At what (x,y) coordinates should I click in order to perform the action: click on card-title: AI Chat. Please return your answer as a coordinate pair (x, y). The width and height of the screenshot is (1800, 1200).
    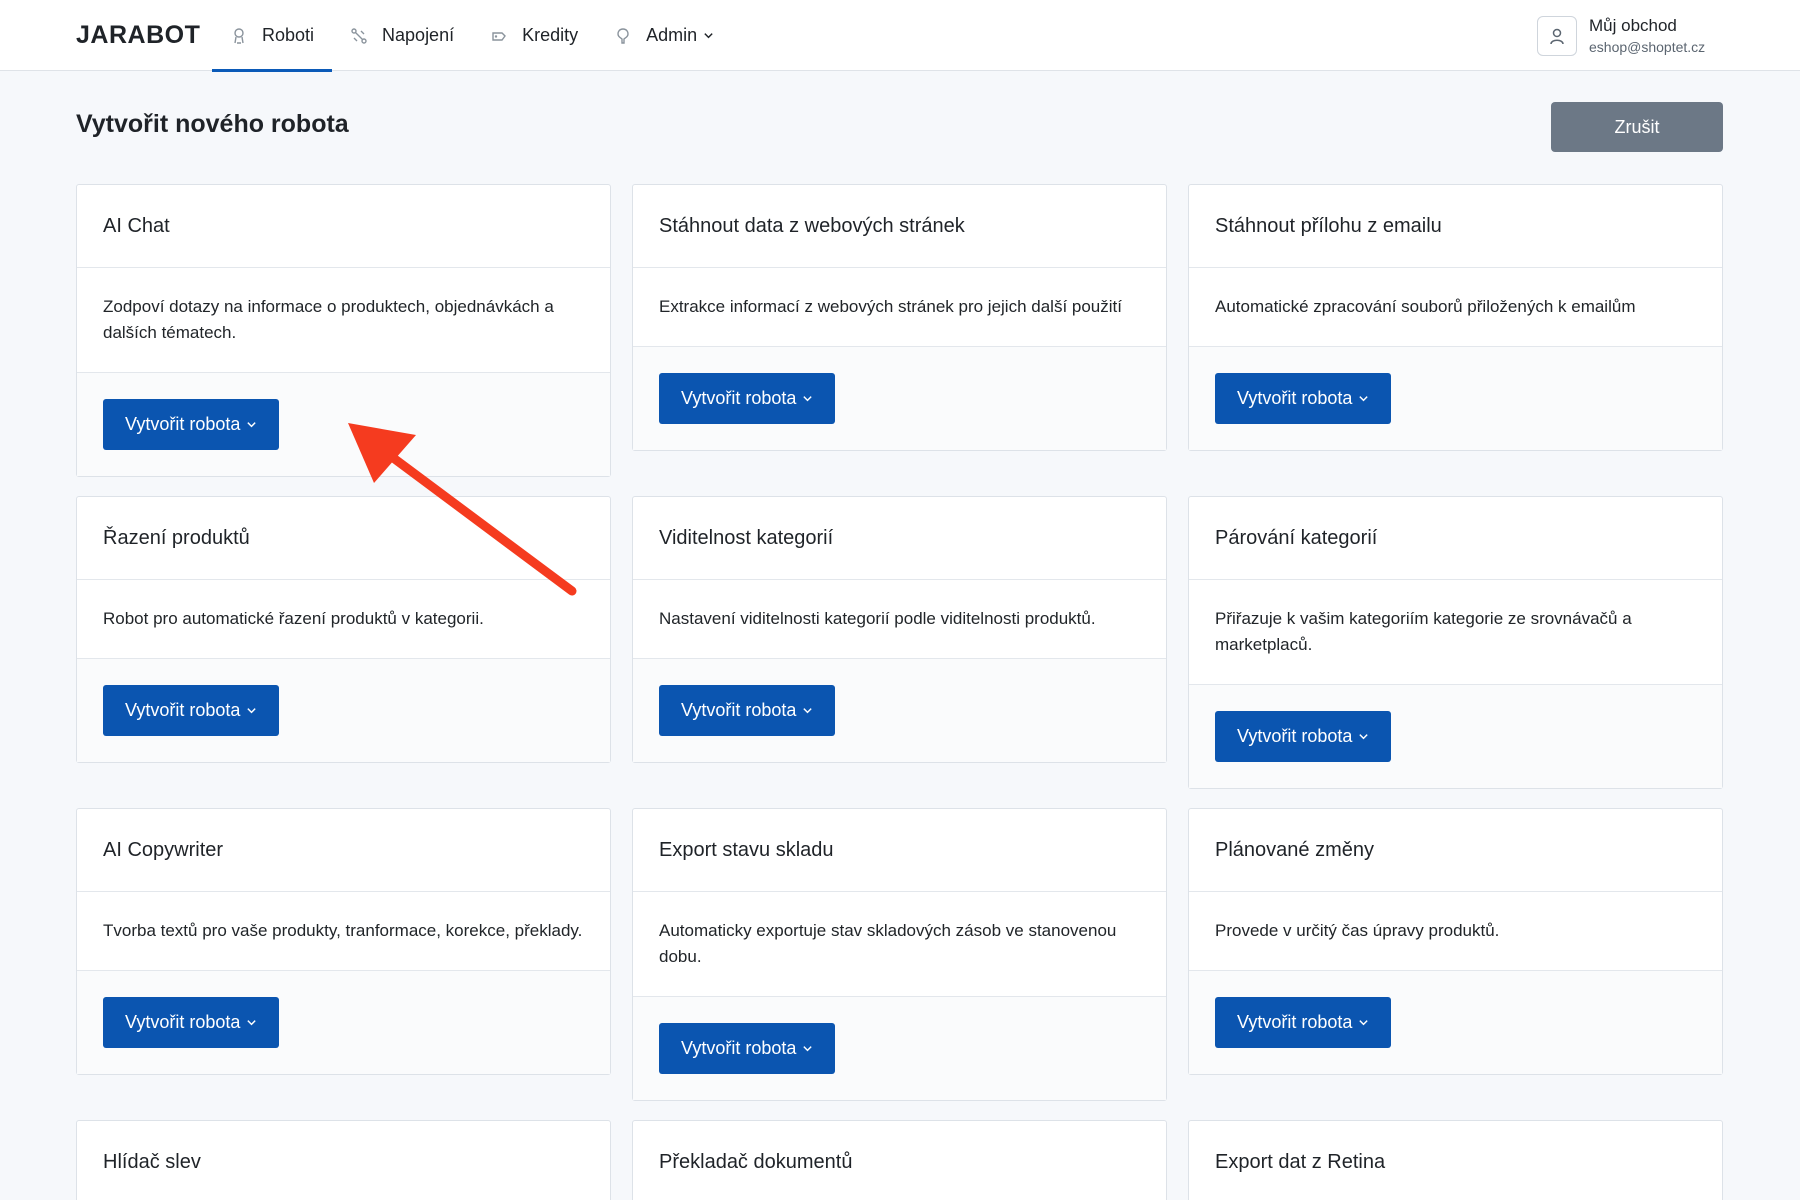
    Looking at the image, I should click on (343, 226).